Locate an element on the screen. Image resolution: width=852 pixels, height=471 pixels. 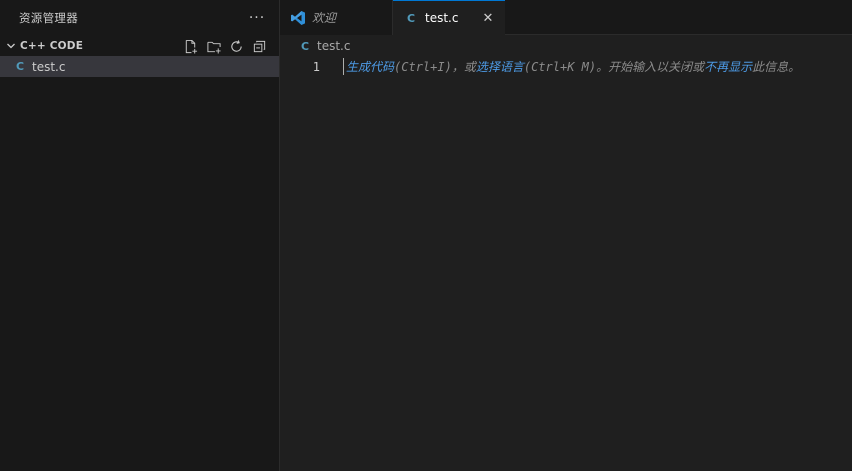
tab-welcome: 欢迎 is located at coordinates (336, 17).